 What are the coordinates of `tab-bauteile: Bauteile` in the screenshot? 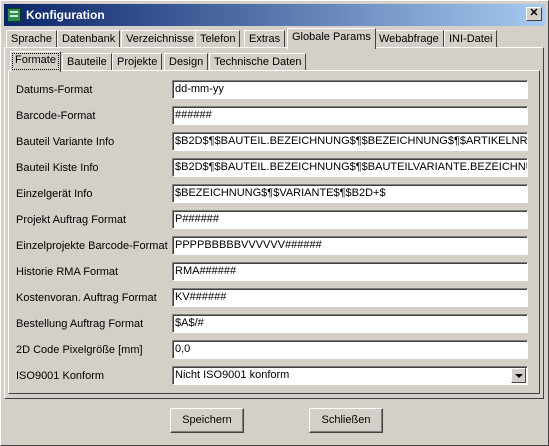 It's located at (87, 62).